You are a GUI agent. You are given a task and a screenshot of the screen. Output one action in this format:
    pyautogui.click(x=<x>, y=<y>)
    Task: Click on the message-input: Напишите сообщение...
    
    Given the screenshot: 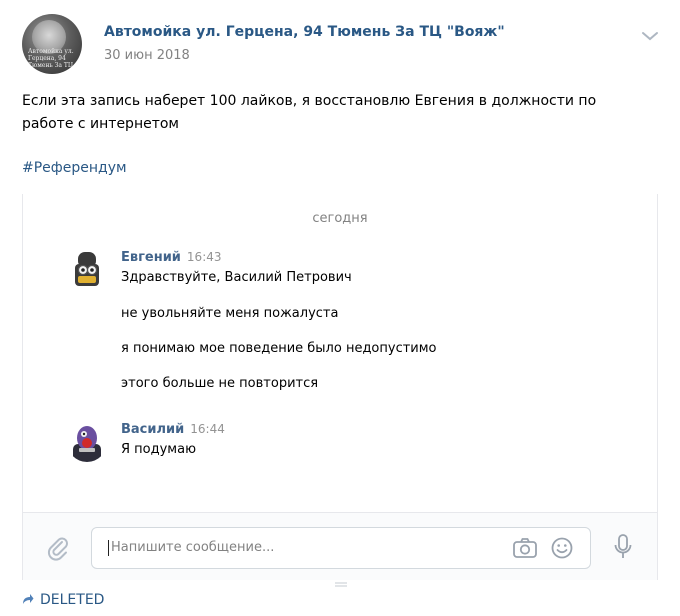 What is the action you would take?
    pyautogui.click(x=341, y=548)
    